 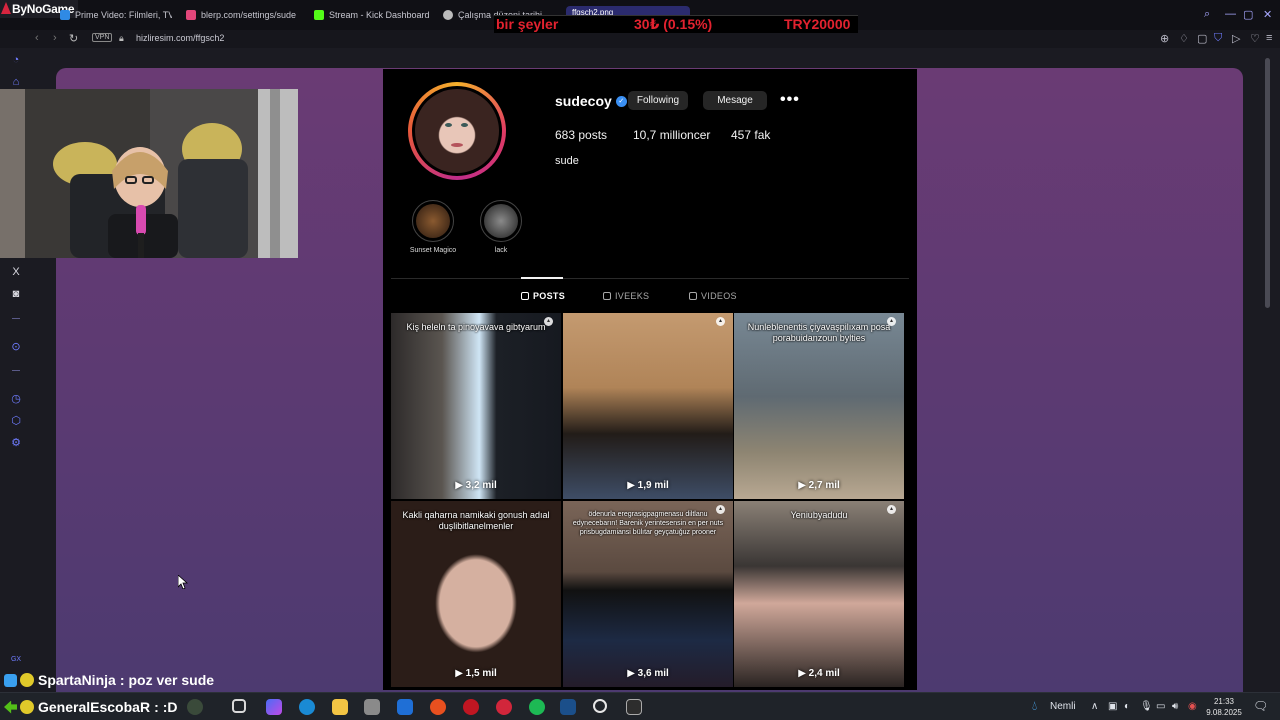 What do you see at coordinates (448, 15) in the screenshot?
I see `globe-favicon-icon` at bounding box center [448, 15].